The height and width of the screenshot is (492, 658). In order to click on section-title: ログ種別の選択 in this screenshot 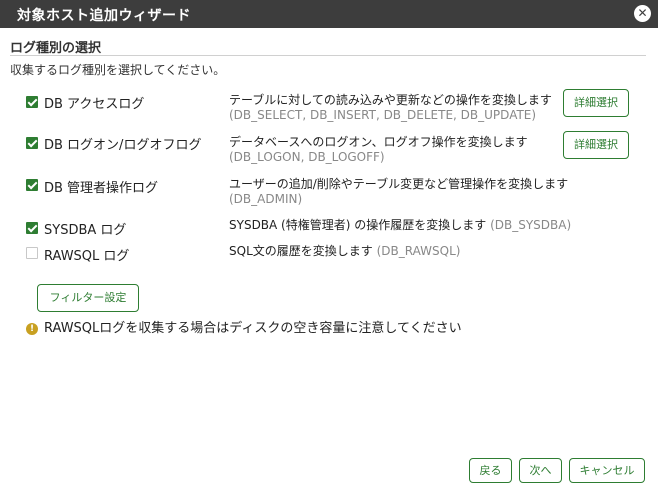, I will do `click(56, 48)`.